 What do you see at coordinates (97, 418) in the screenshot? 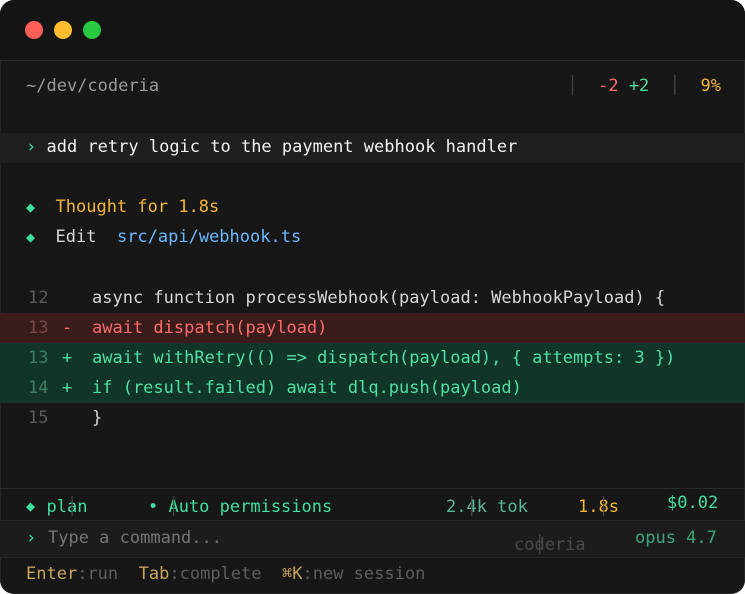
I see `code-text: }` at bounding box center [97, 418].